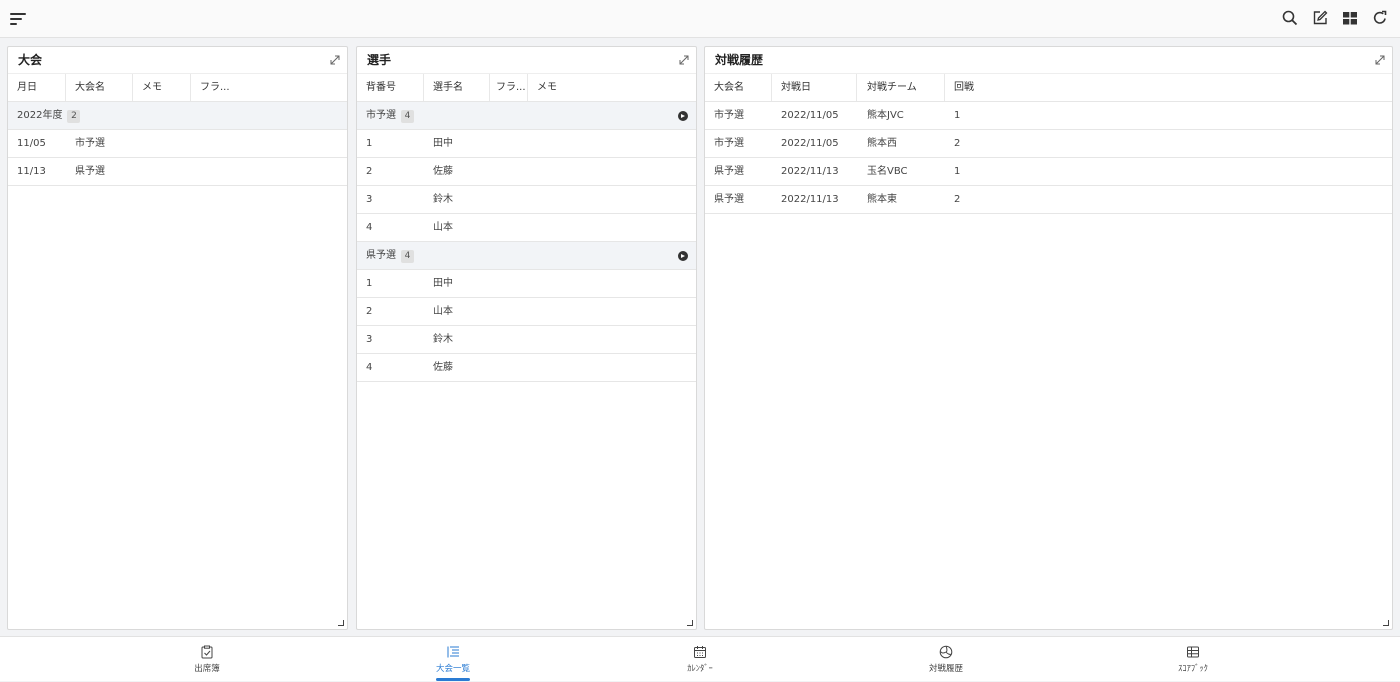 Image resolution: width=1400 pixels, height=682 pixels. Describe the element at coordinates (177, 144) in the screenshot. I see `table-row: 11/05 市予選` at that location.